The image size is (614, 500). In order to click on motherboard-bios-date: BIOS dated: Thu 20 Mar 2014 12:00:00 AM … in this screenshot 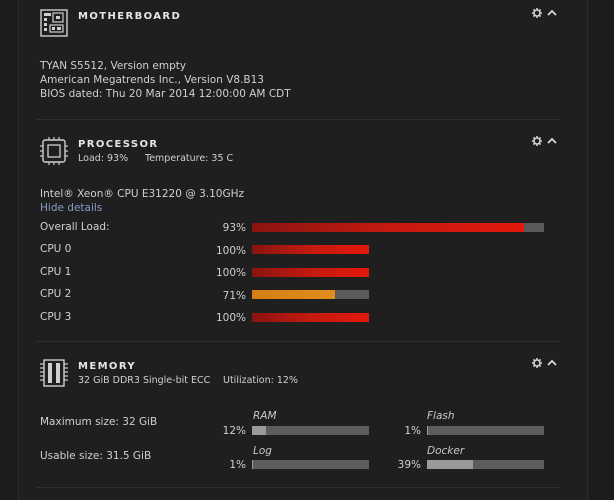, I will do `click(165, 94)`.